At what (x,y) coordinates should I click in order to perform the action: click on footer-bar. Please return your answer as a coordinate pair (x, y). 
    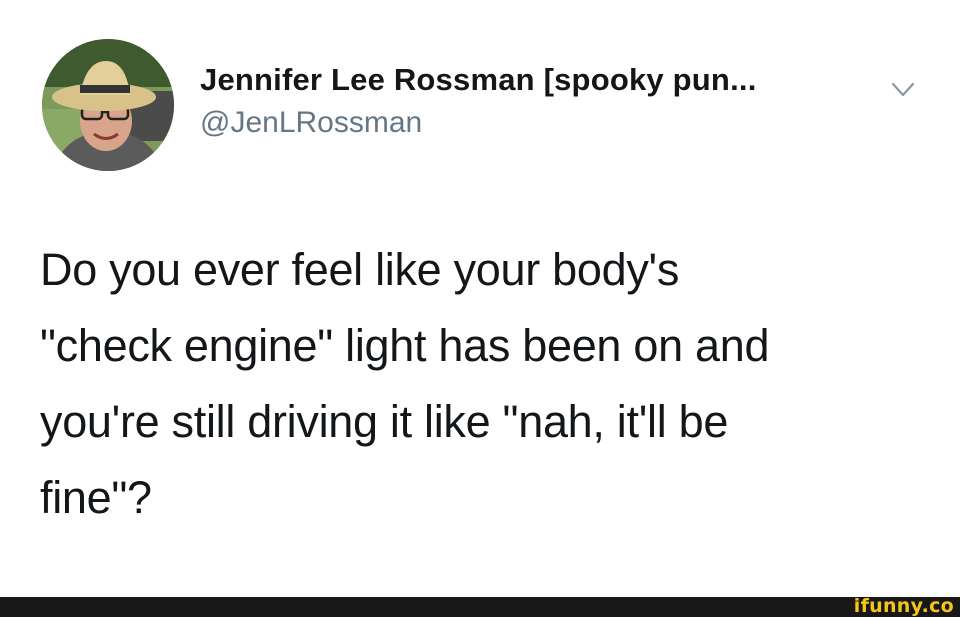
    Looking at the image, I should click on (480, 607).